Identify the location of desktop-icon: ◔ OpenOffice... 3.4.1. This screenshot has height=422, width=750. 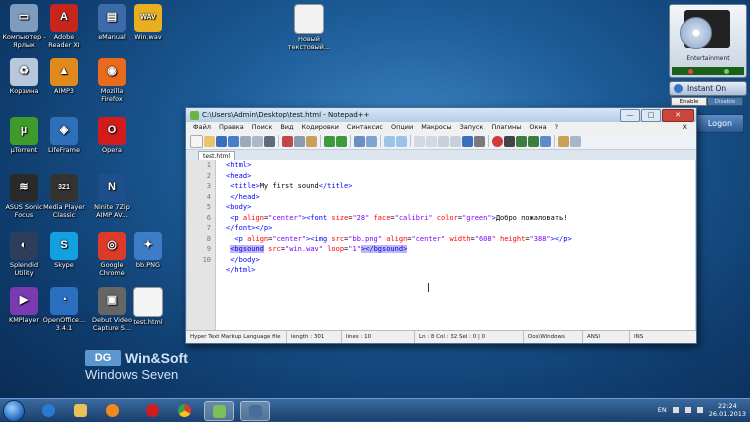
(64, 309).